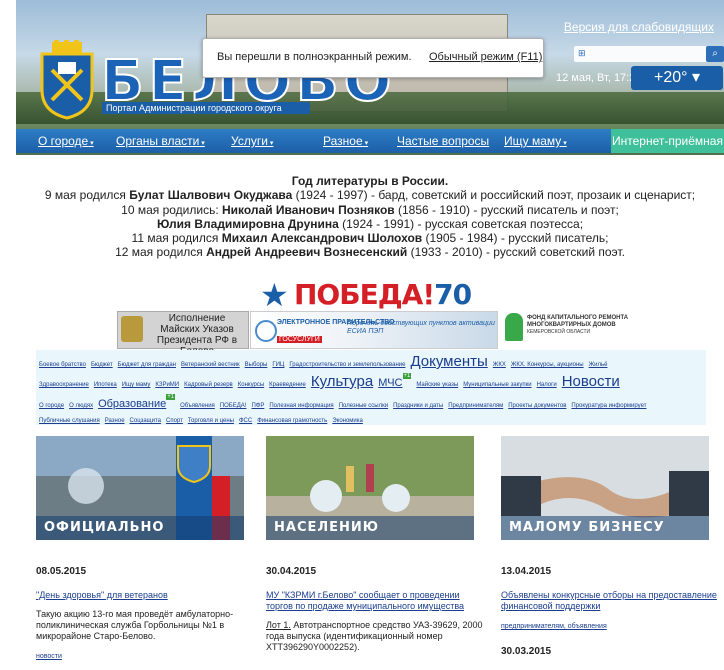 The height and width of the screenshot is (670, 724). What do you see at coordinates (299, 339) in the screenshot?
I see `gosuslugi-badge: ГОСУСЛУГИ` at bounding box center [299, 339].